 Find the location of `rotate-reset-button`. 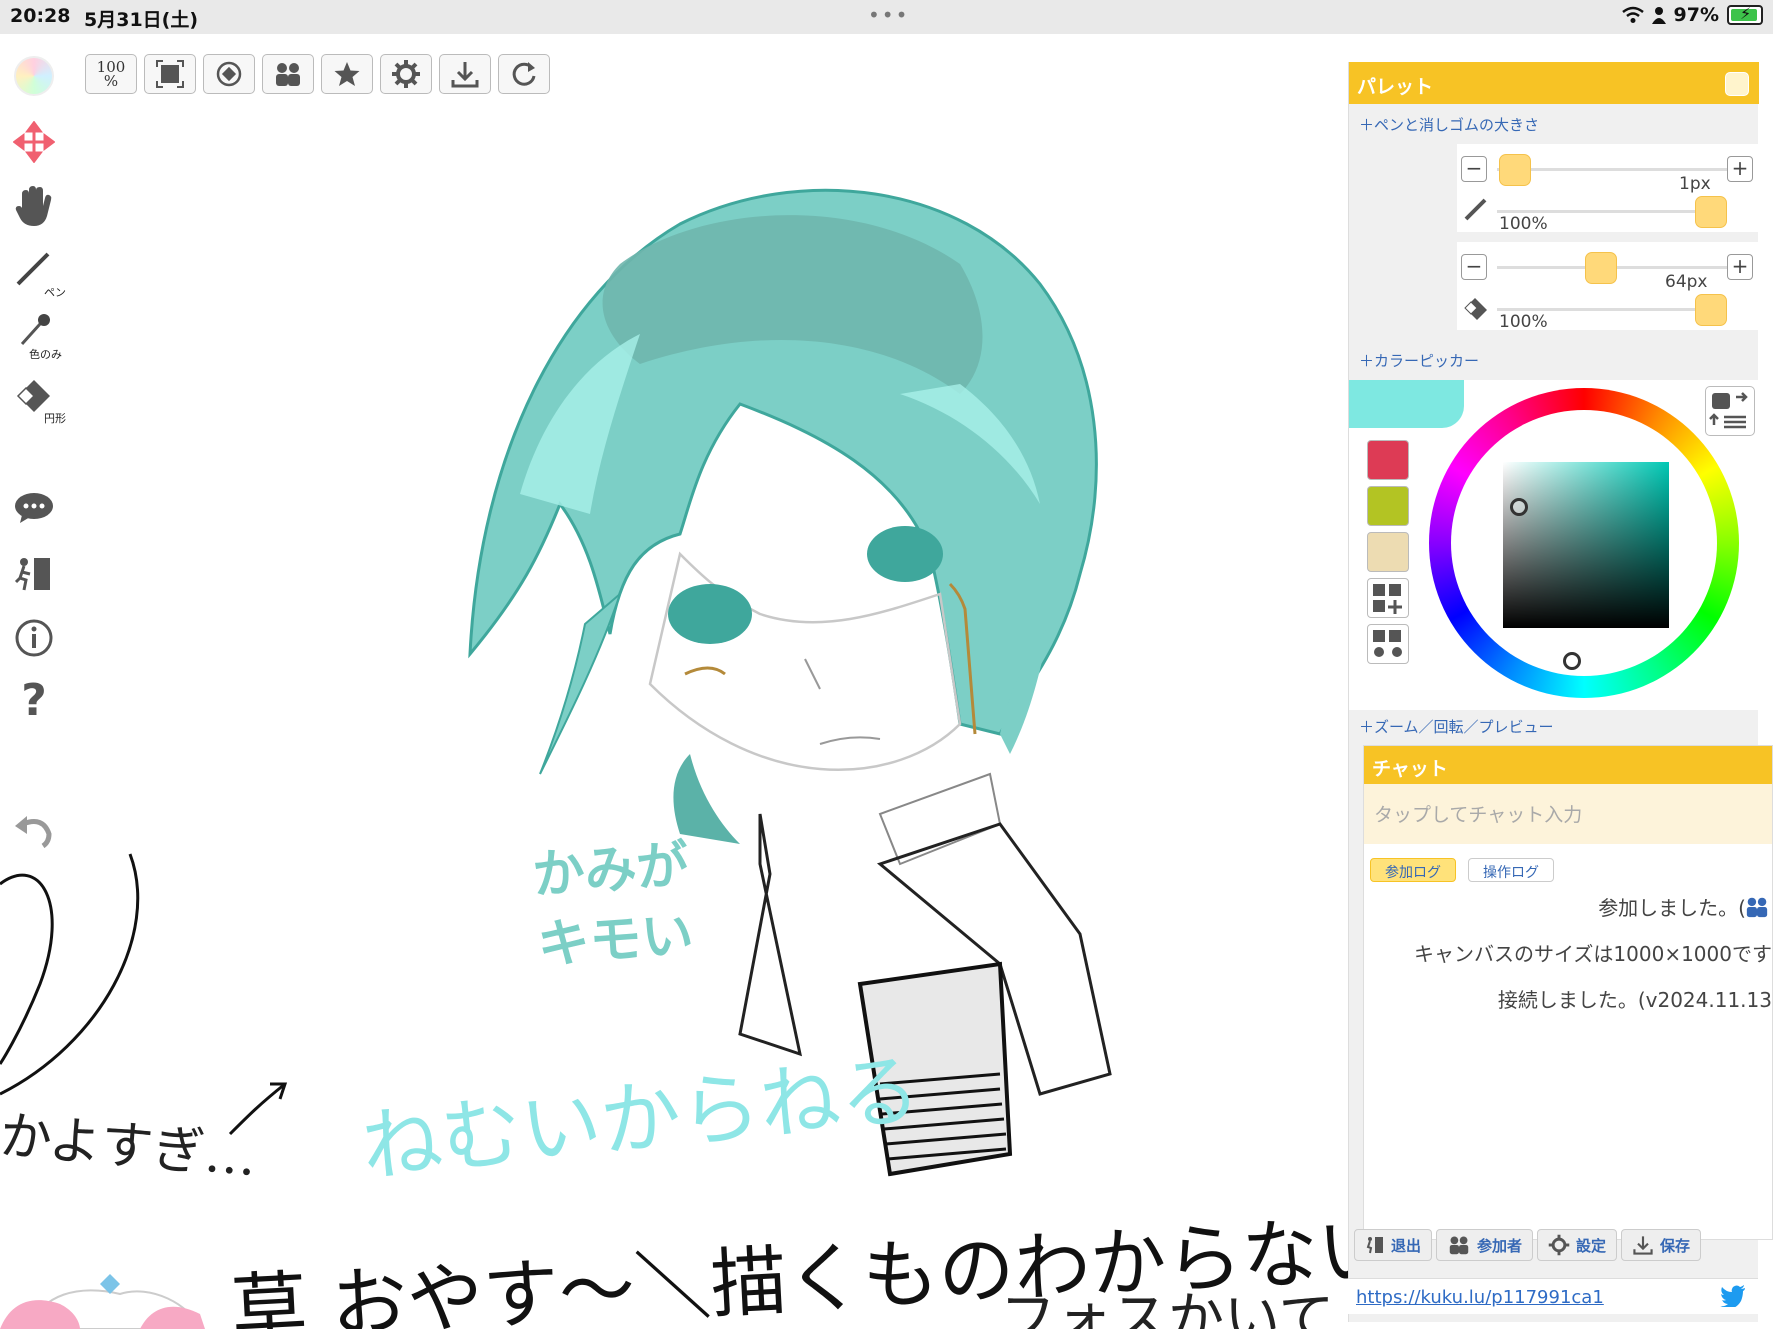

rotate-reset-button is located at coordinates (229, 74).